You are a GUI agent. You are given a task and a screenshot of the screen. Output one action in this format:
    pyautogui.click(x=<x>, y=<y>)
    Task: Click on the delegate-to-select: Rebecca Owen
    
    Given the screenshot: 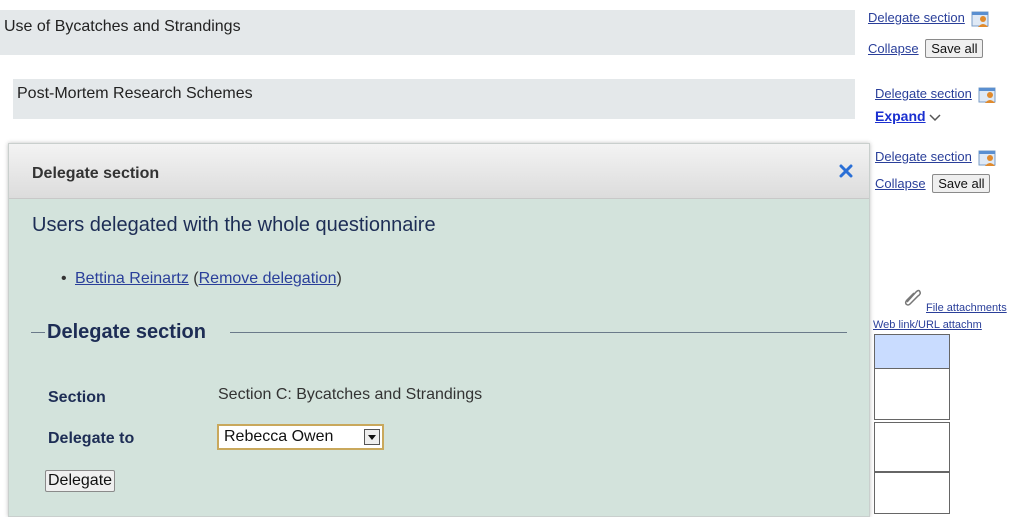 What is the action you would take?
    pyautogui.click(x=300, y=437)
    